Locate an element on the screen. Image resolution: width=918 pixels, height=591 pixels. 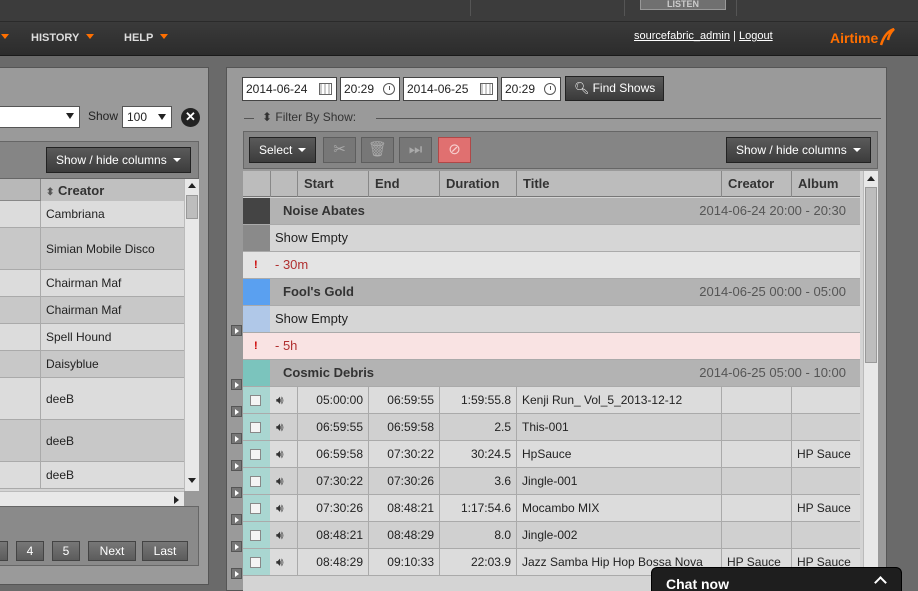
show-header-row: Noise Abates 2014-06-24 20:00 - 20:30 is located at coordinates (551, 211).